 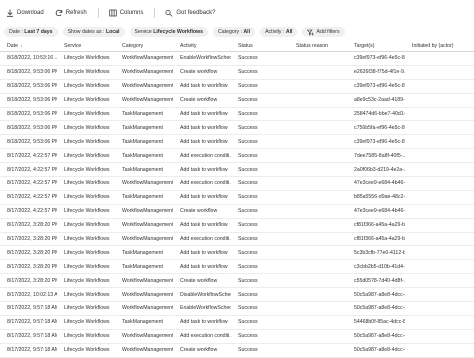 What do you see at coordinates (28, 46) in the screenshot?
I see `column-header-date: Date ↓` at bounding box center [28, 46].